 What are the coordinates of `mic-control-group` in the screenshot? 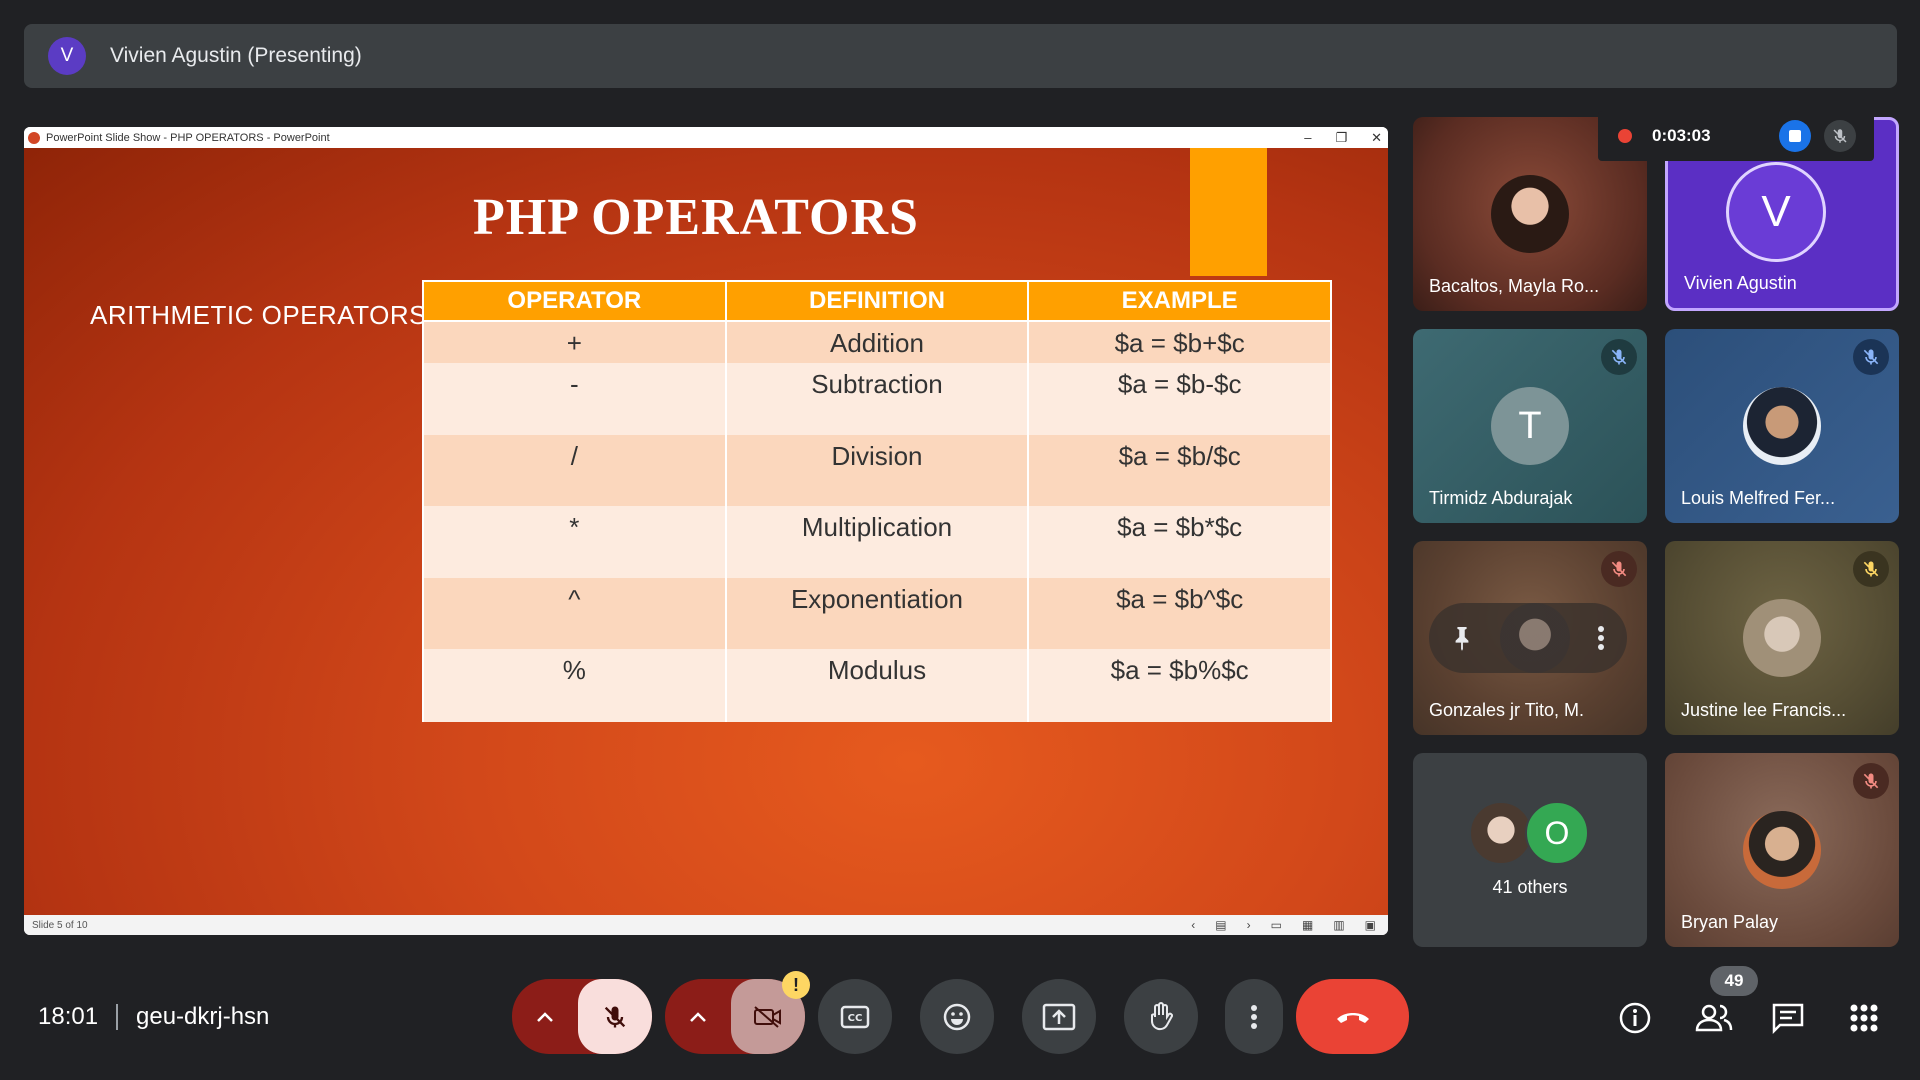 It's located at (582, 1016).